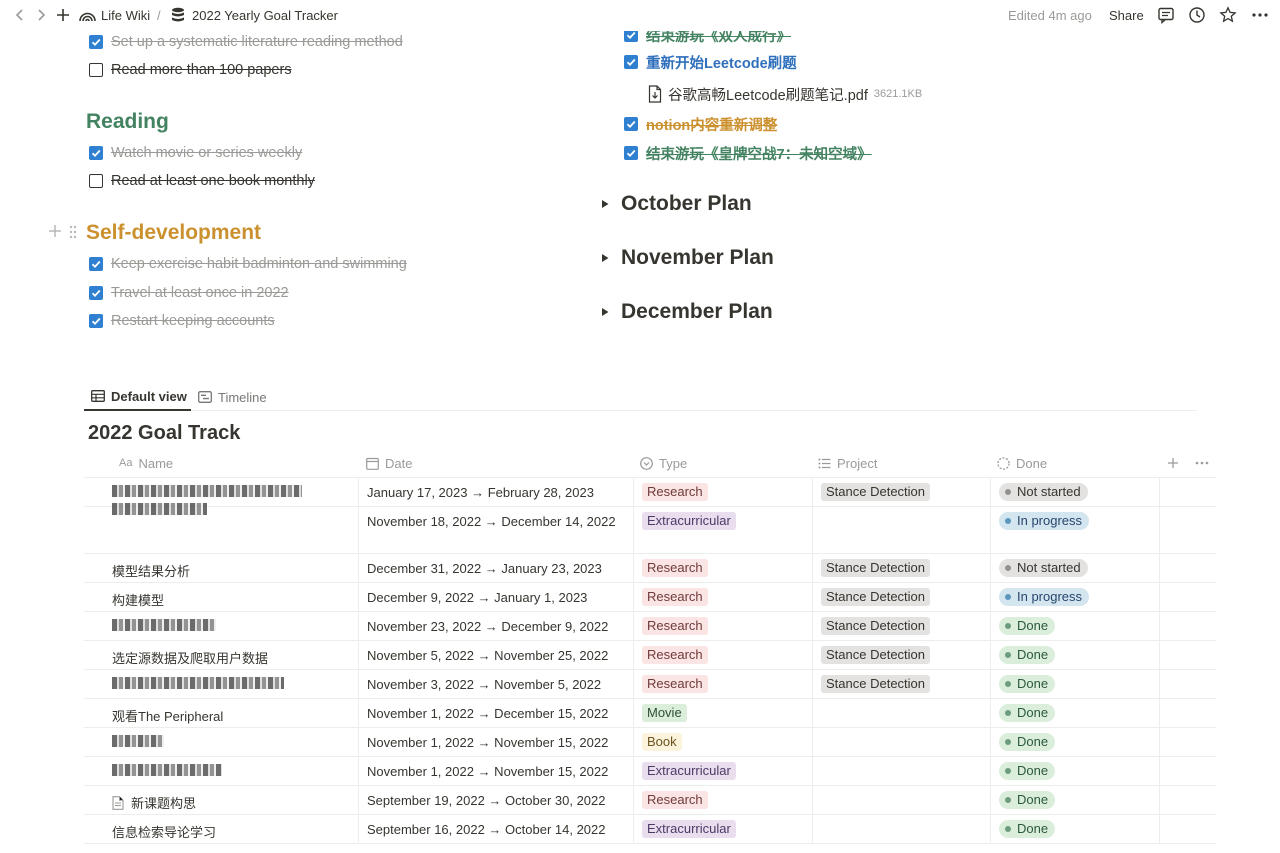 The height and width of the screenshot is (853, 1280). Describe the element at coordinates (146, 463) in the screenshot. I see `column-header-name: Aa Name` at that location.